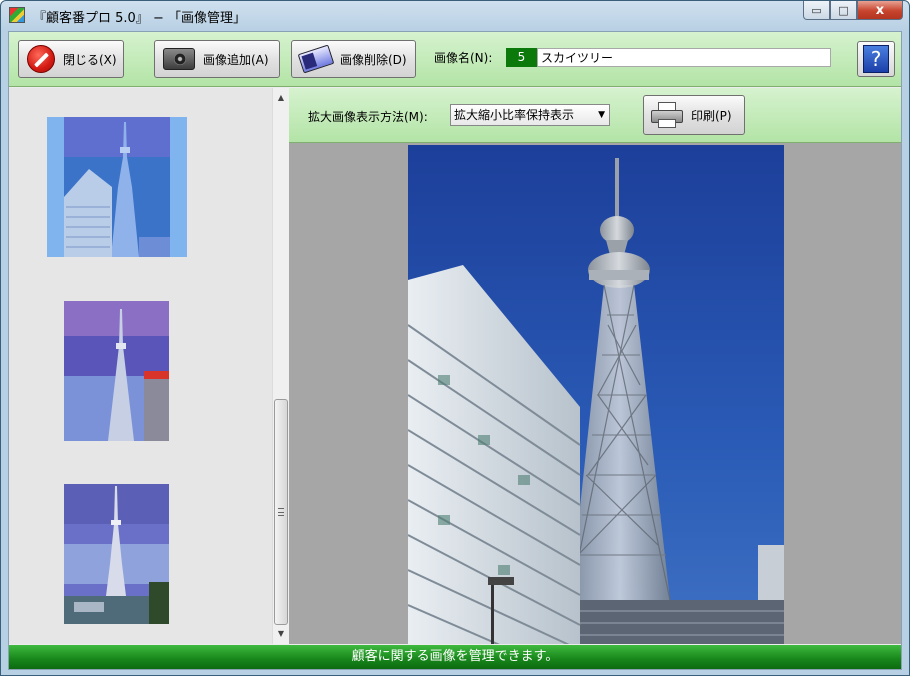  What do you see at coordinates (455, 657) in the screenshot?
I see `status-bar: 顧客に関する画像を管理できます。` at bounding box center [455, 657].